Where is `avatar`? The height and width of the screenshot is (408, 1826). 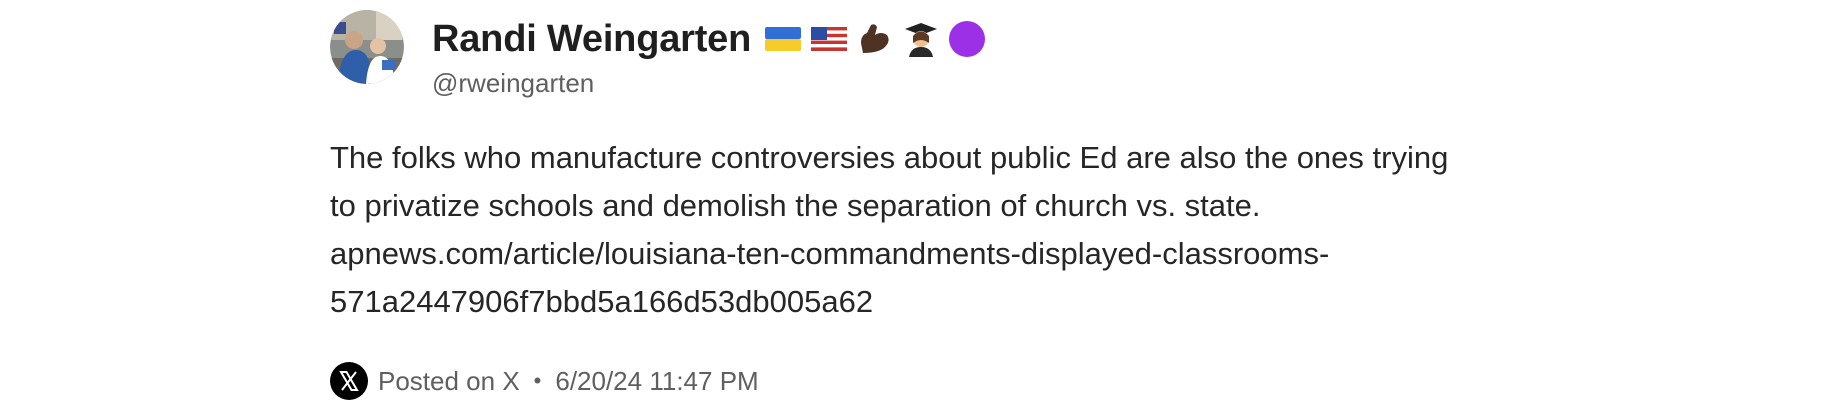
avatar is located at coordinates (367, 47).